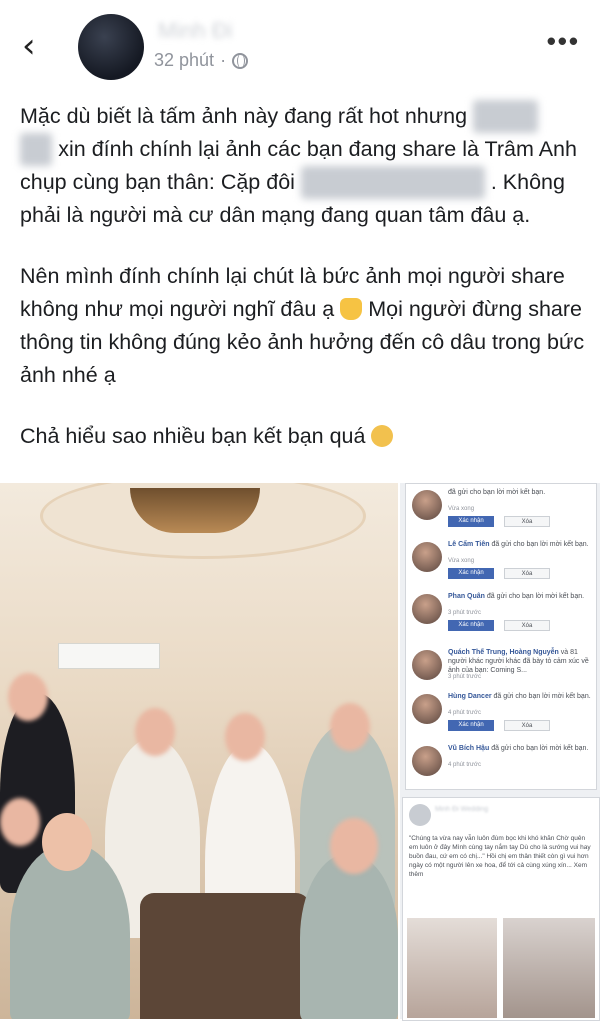 The height and width of the screenshot is (1021, 600). Describe the element at coordinates (109, 656) in the screenshot. I see `photo-air-conditioner` at that location.